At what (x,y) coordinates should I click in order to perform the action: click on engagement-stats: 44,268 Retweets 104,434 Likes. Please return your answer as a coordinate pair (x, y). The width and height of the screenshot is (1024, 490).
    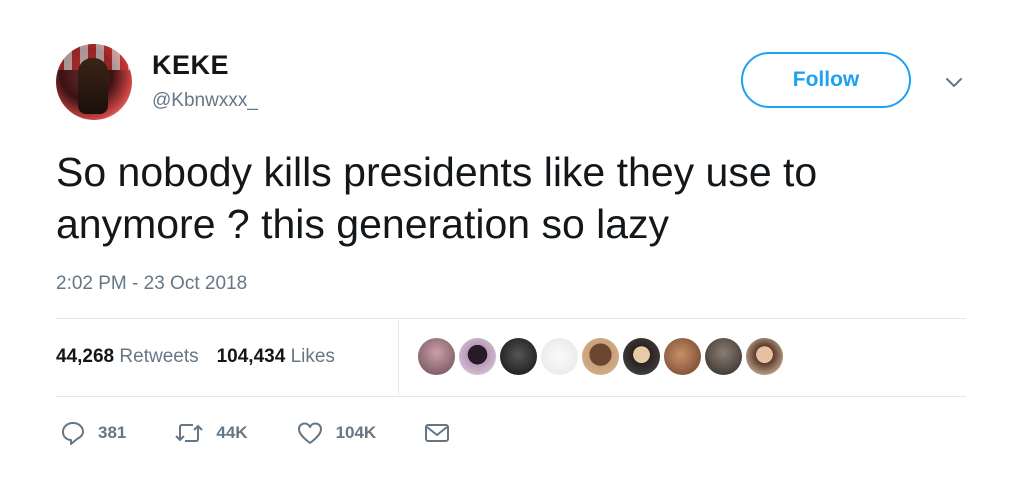
    Looking at the image, I should click on (195, 357).